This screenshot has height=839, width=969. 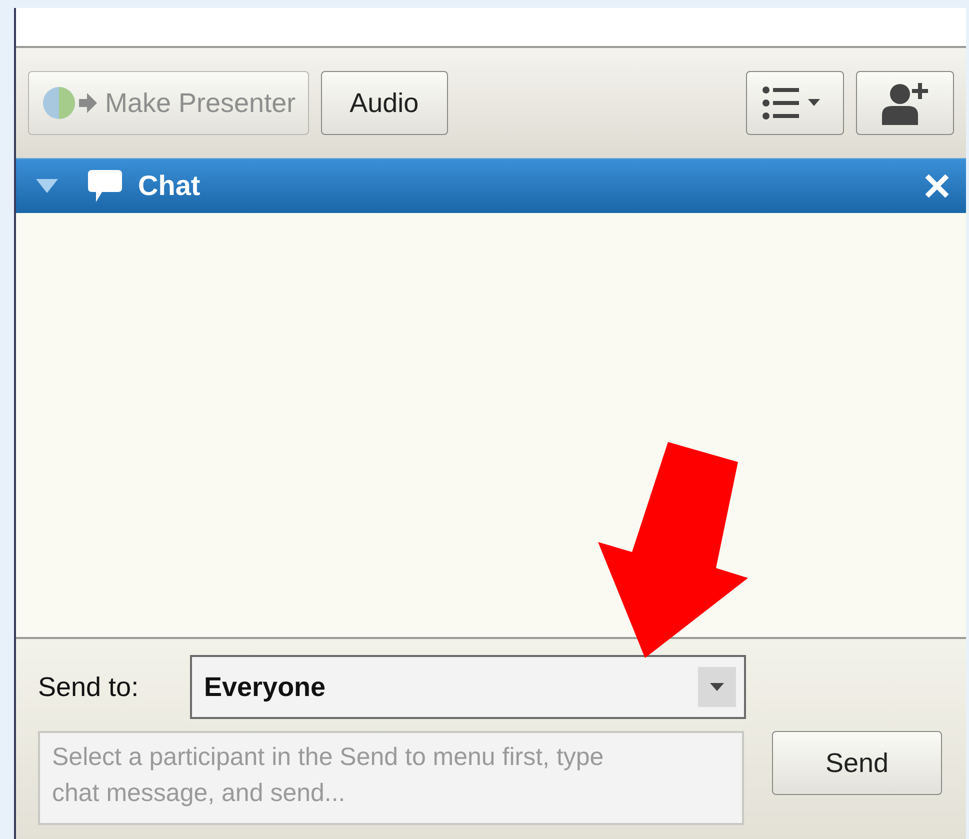 I want to click on speech-bubble-icon, so click(x=105, y=186).